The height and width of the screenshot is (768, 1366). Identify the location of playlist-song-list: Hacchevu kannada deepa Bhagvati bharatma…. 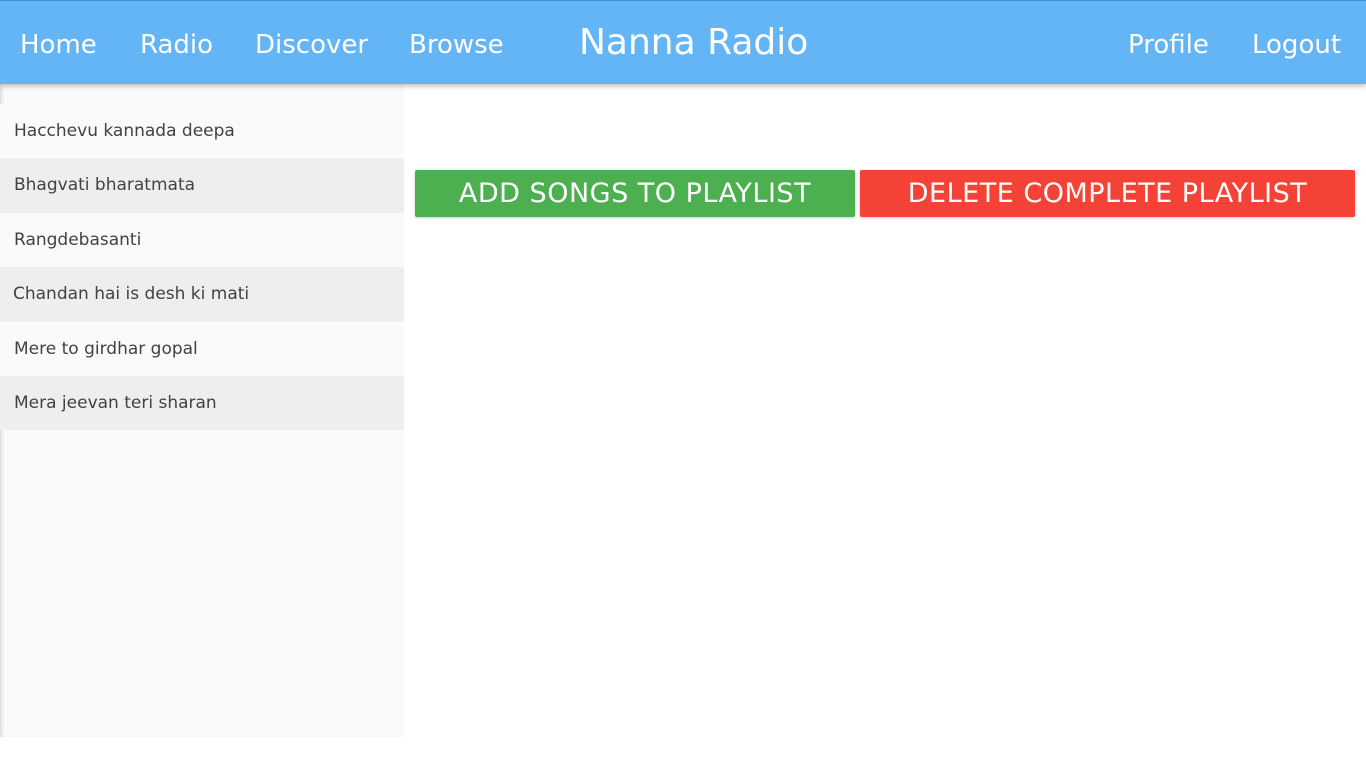
(202, 267).